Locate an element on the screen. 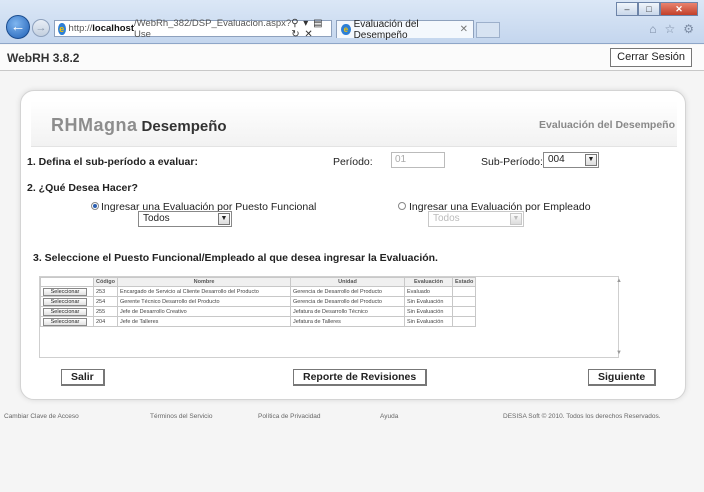  back-arrow-icon: ← is located at coordinates (18, 27).